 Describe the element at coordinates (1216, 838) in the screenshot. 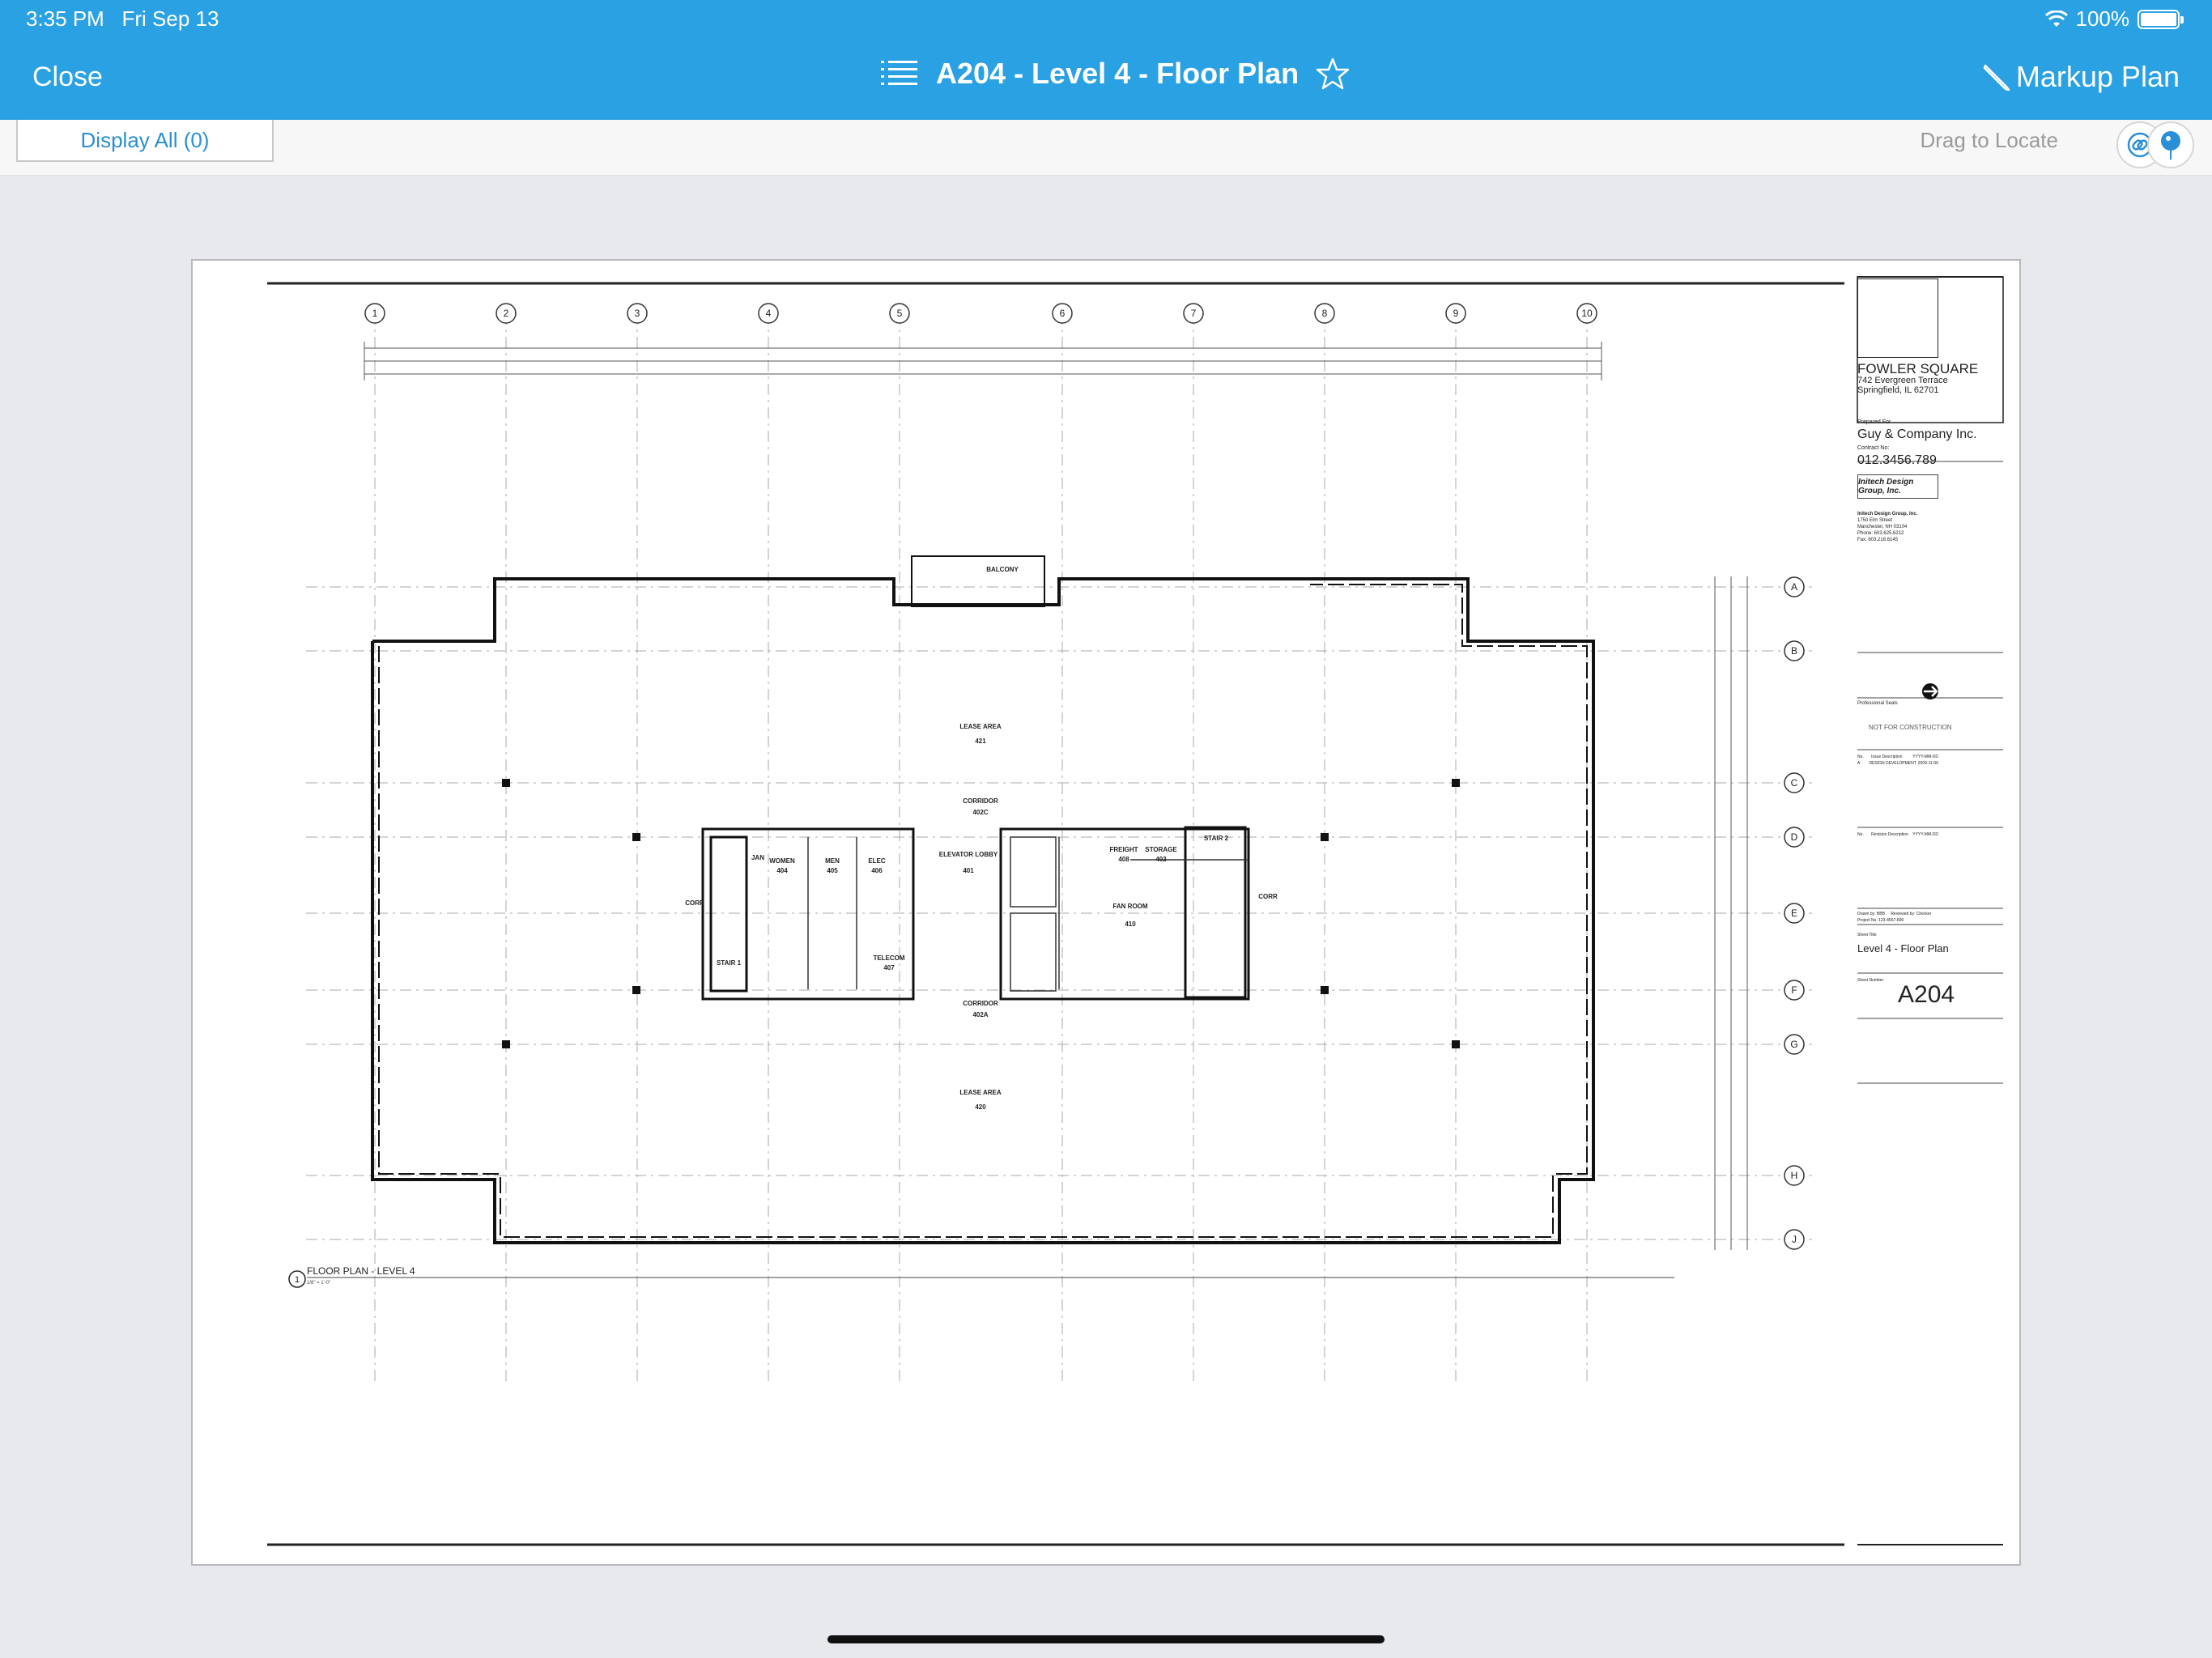

I see `room-stair-2: STAIR 2` at that location.